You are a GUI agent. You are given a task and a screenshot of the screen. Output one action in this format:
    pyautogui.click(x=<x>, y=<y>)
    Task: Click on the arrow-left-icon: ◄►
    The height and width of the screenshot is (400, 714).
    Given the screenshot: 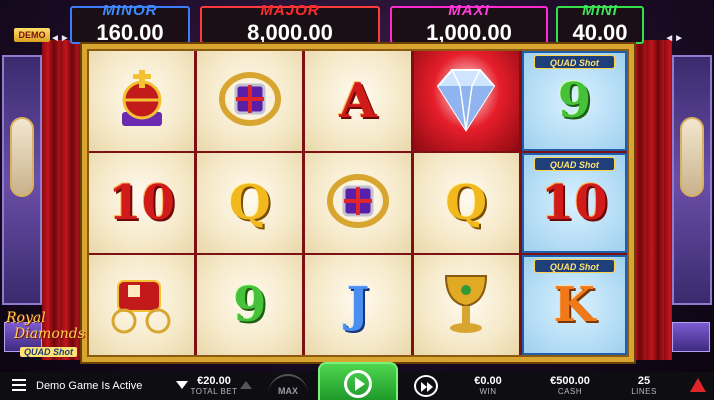 What is the action you would take?
    pyautogui.click(x=60, y=38)
    